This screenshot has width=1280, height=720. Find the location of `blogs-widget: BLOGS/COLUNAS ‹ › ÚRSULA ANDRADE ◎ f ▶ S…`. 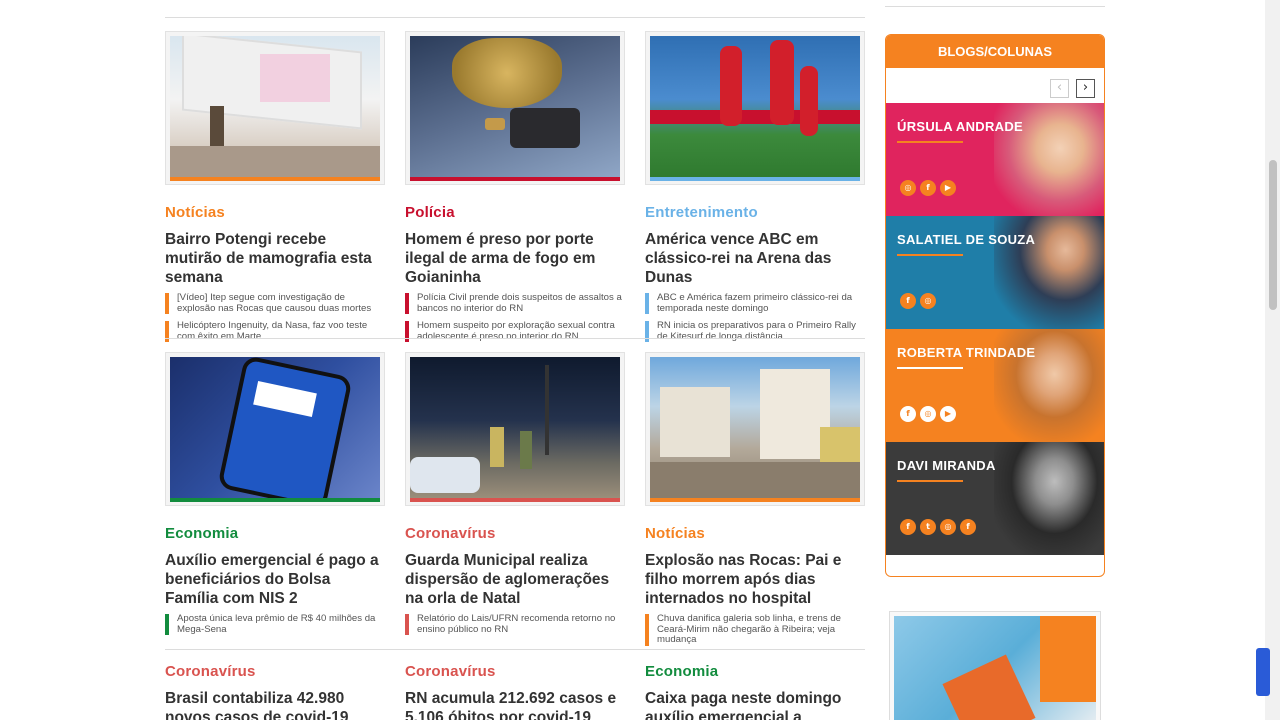

blogs-widget: BLOGS/COLUNAS ‹ › ÚRSULA ANDRADE ◎ f ▶ S… is located at coordinates (995, 305).